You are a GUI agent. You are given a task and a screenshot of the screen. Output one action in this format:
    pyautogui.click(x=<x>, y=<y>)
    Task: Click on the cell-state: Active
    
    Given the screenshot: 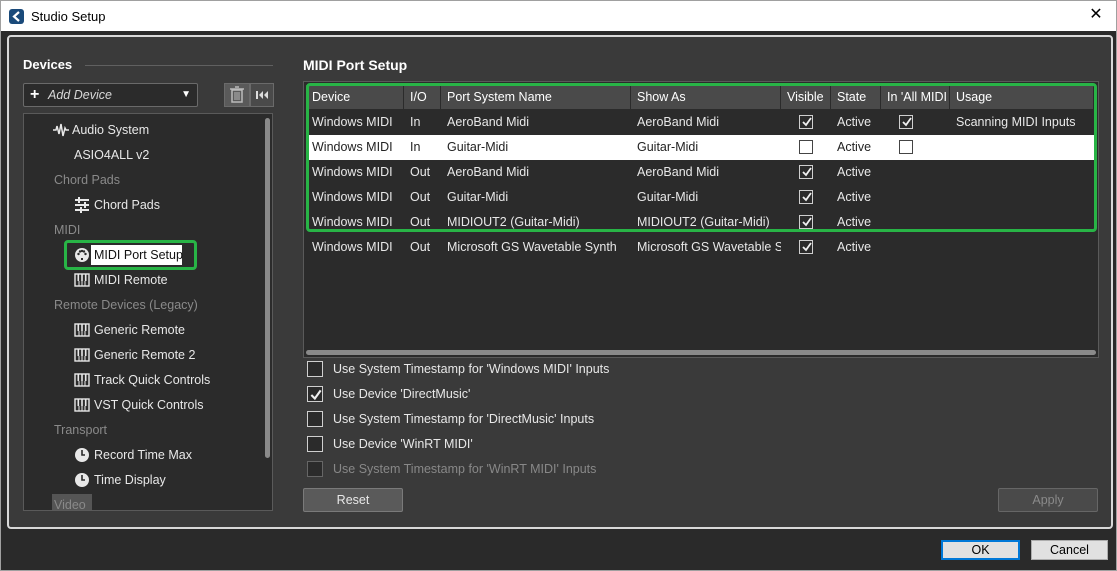 What is the action you would take?
    pyautogui.click(x=854, y=247)
    